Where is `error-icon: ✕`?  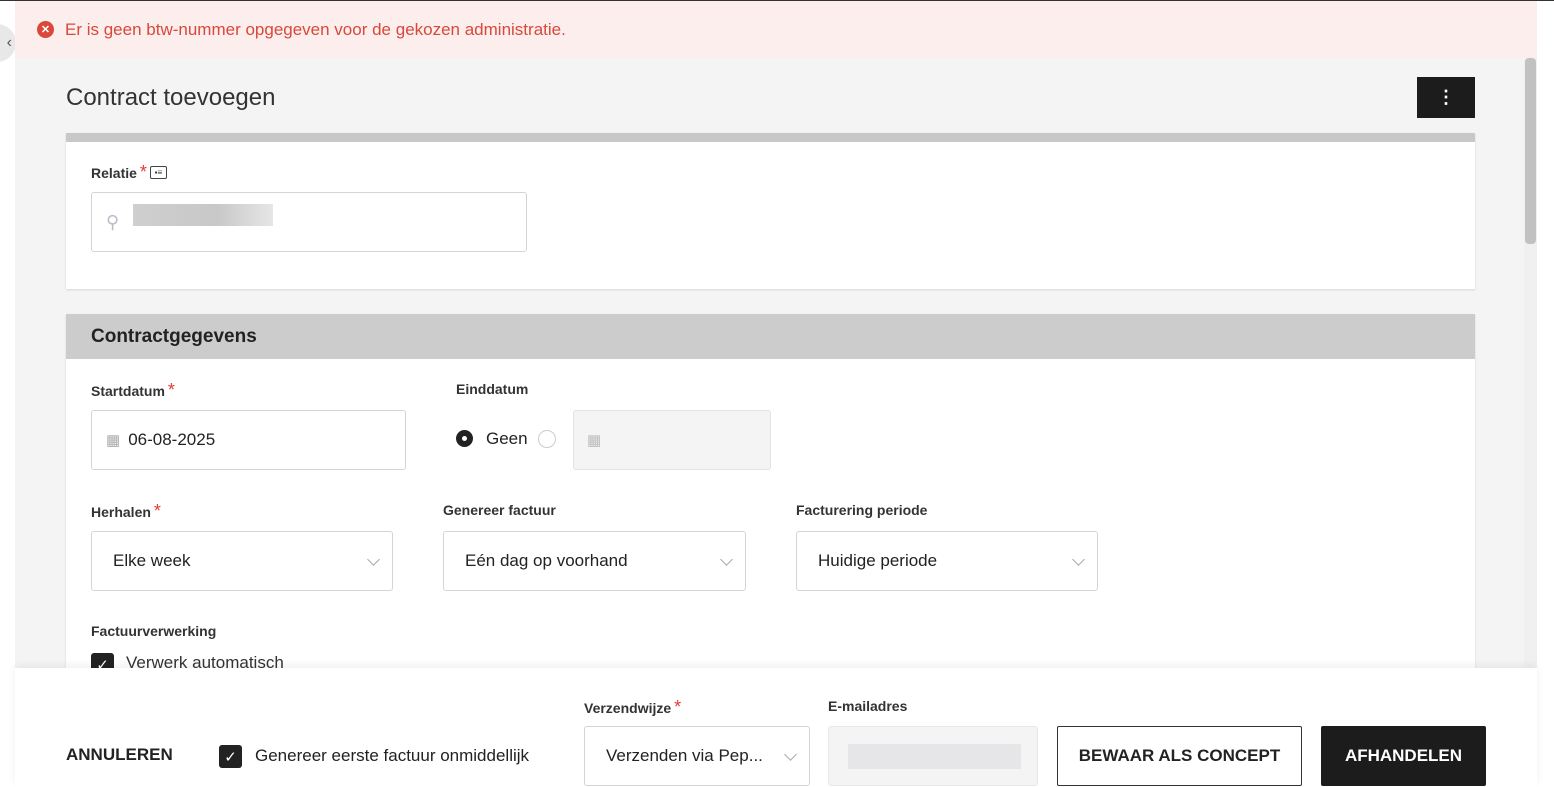 error-icon: ✕ is located at coordinates (45, 29).